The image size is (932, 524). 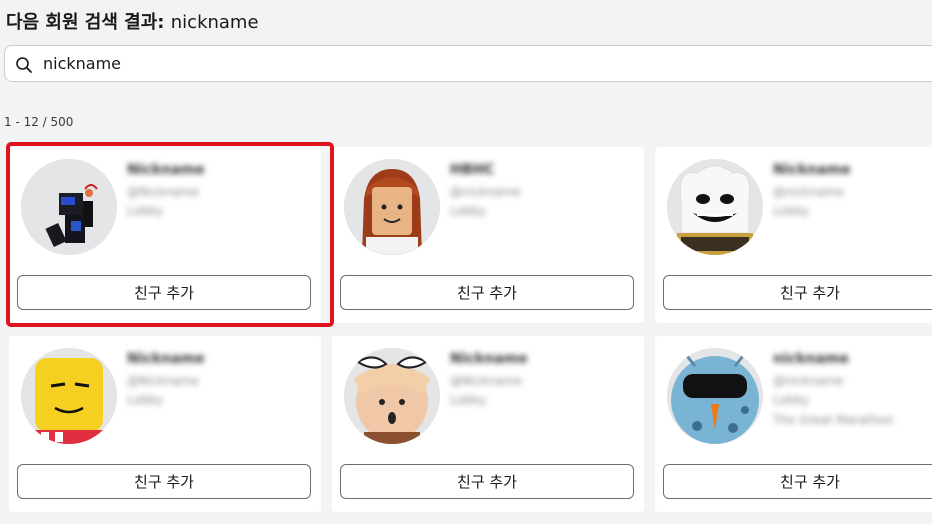 I want to click on page-title: 다음 회원 검색 결과: nickname, so click(x=132, y=21).